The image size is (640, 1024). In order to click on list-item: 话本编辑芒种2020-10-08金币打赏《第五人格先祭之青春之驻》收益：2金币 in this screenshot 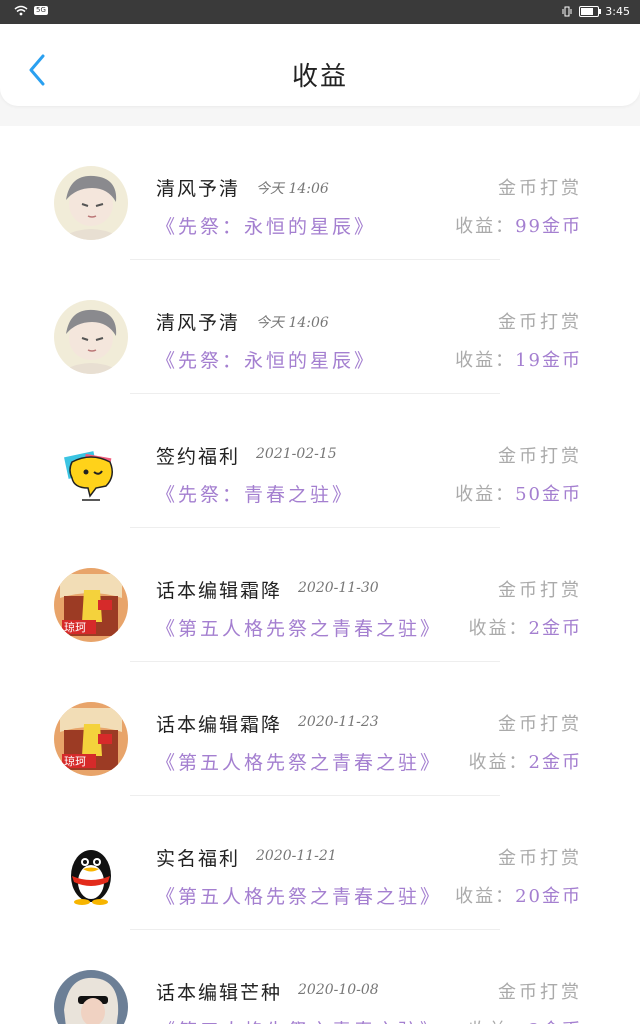, I will do `click(320, 977)`.